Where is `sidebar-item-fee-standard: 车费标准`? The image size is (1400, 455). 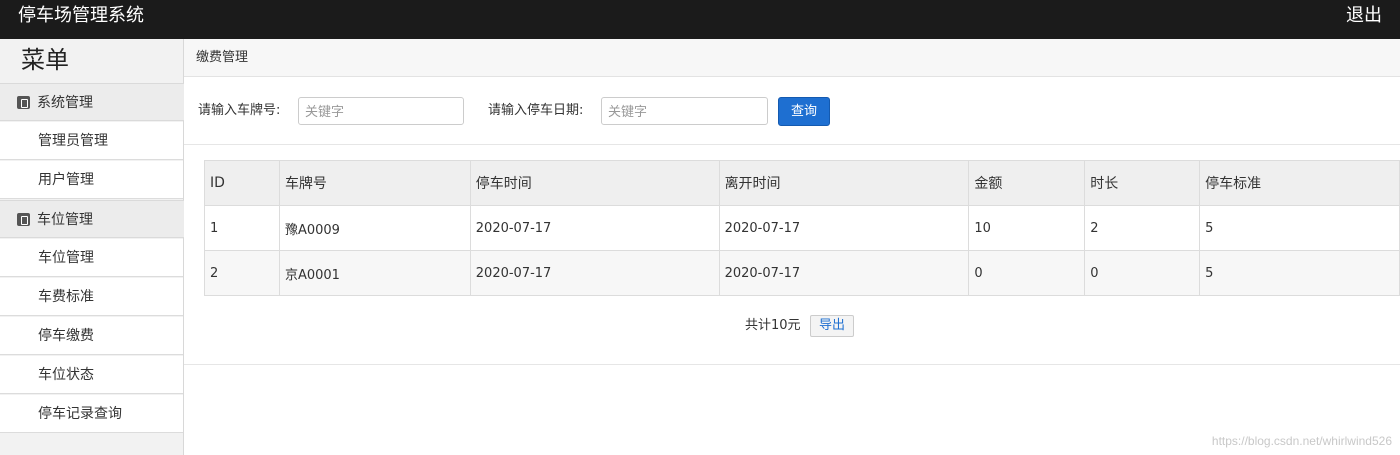 sidebar-item-fee-standard: 车费标准 is located at coordinates (91, 297).